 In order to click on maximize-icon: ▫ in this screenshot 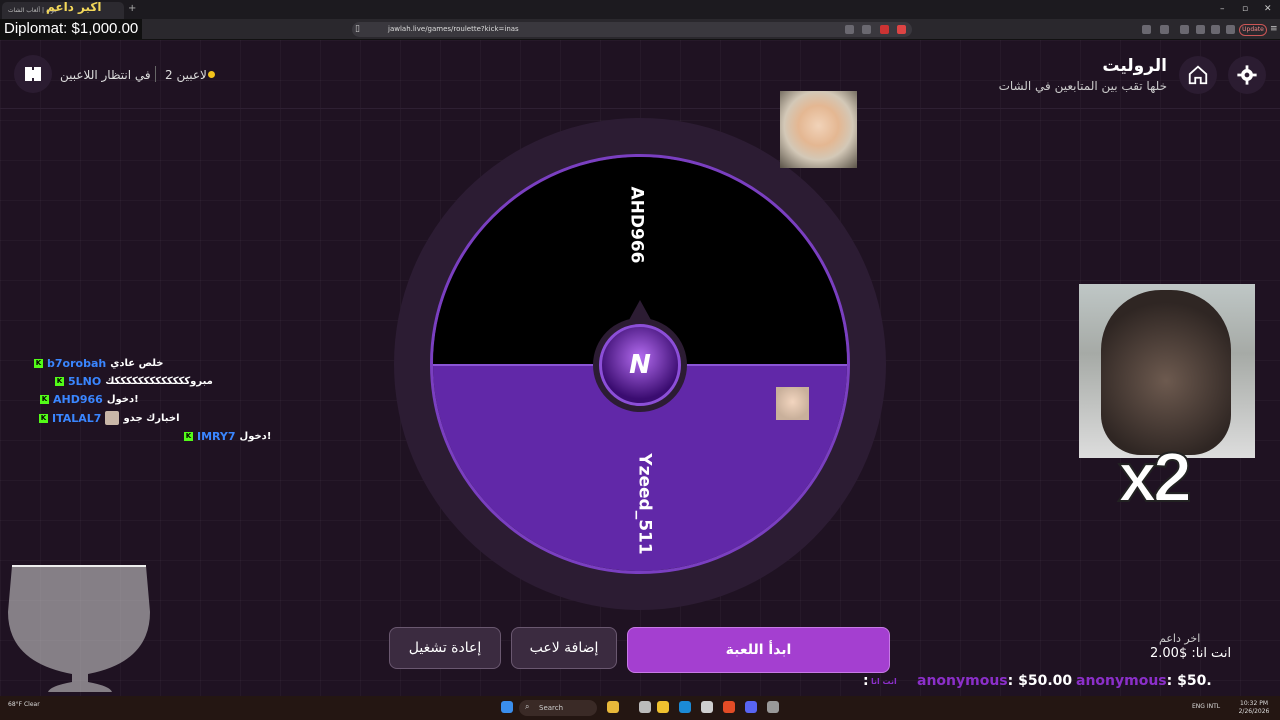, I will do `click(1245, 9)`.